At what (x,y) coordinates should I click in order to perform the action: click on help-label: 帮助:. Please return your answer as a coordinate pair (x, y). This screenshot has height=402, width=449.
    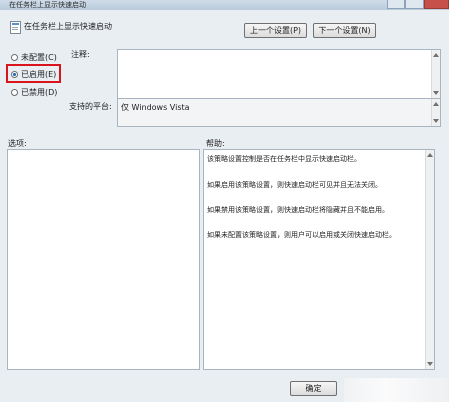
    Looking at the image, I should click on (215, 143).